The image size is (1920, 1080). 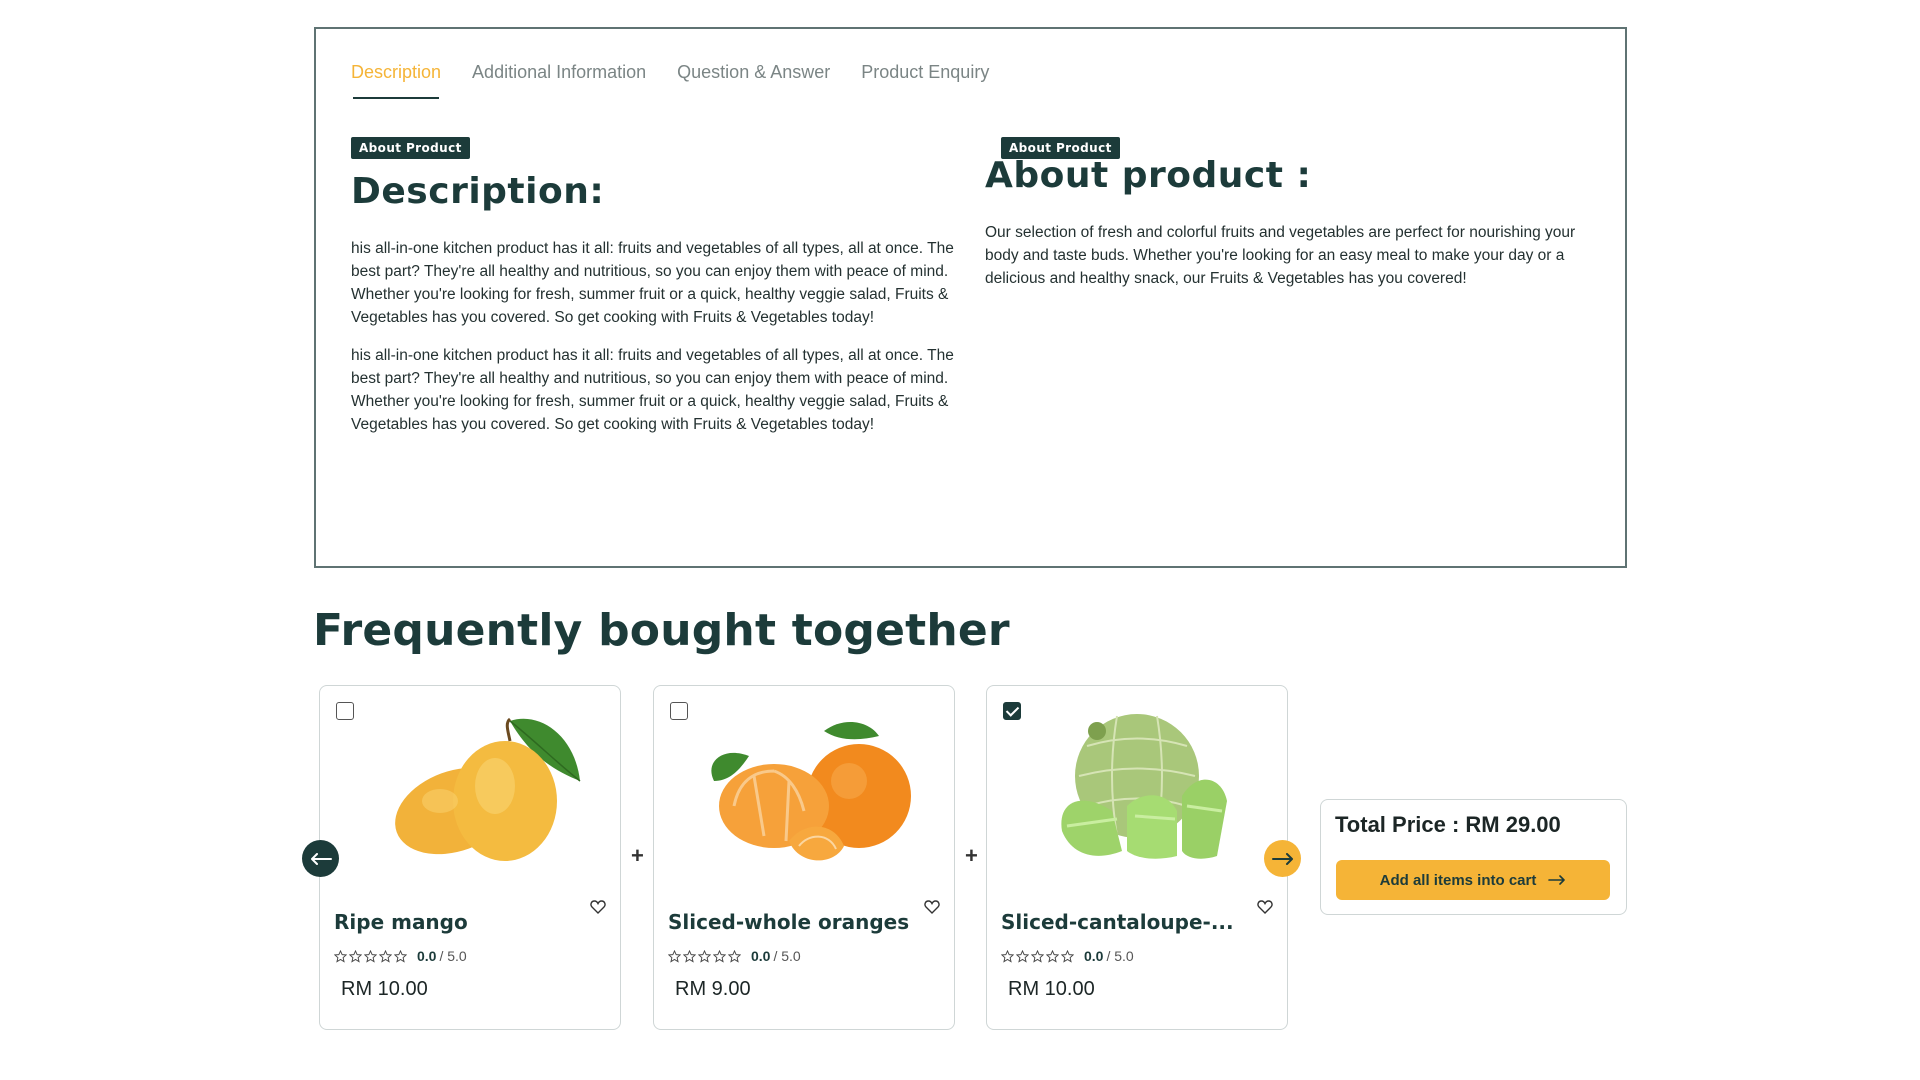 What do you see at coordinates (753, 80) in the screenshot?
I see `tab-question-answer: Question & Answer` at bounding box center [753, 80].